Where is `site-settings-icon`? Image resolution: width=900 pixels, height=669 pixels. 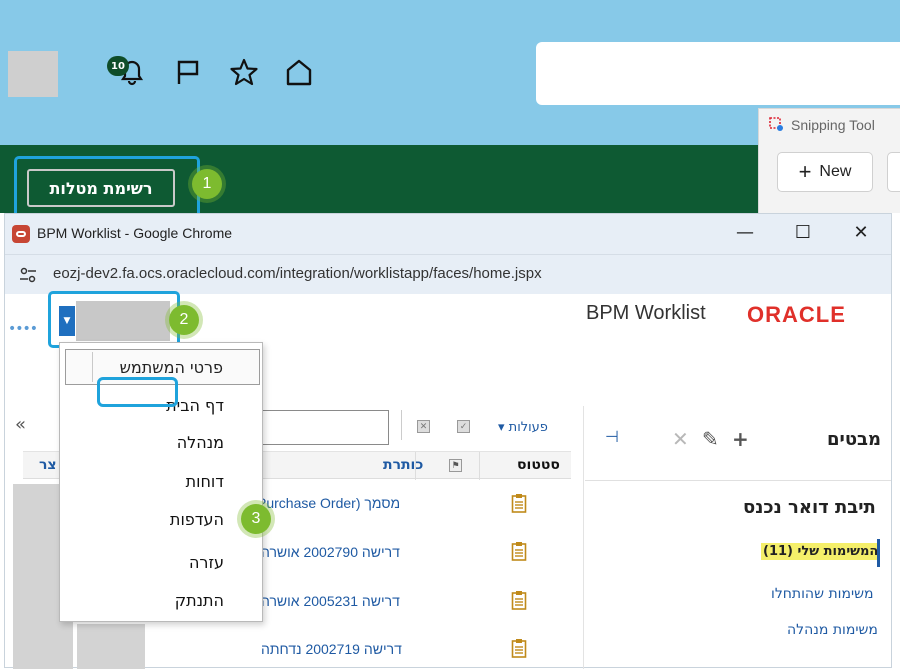
site-settings-icon is located at coordinates (28, 275).